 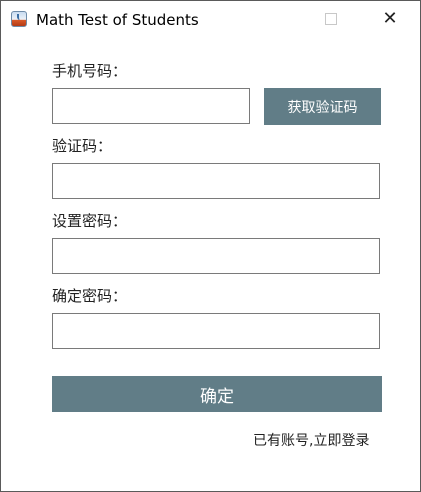 What do you see at coordinates (90, 221) in the screenshot?
I see `password-label: 设置密码：` at bounding box center [90, 221].